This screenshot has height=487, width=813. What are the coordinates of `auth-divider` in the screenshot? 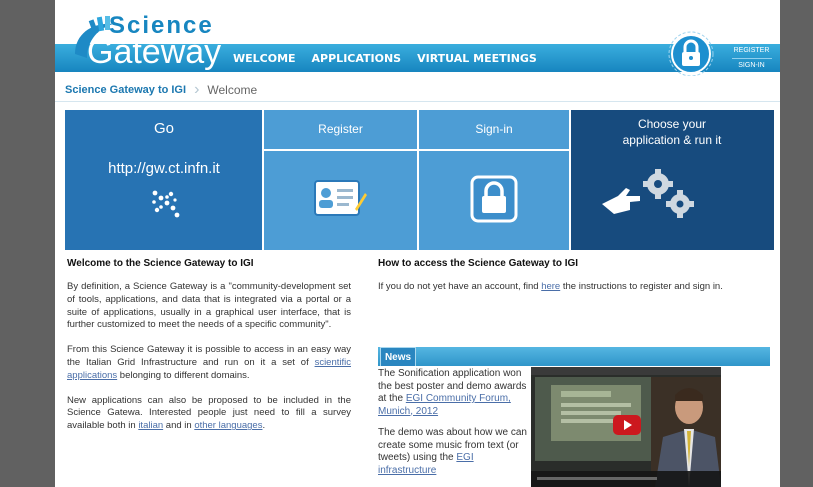 It's located at (751, 58).